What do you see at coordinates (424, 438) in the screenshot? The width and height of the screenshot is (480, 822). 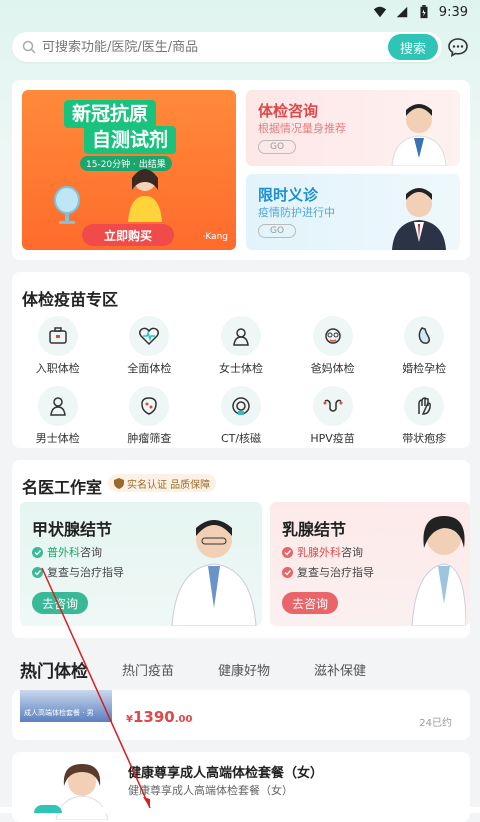 I see `category-label: 带状疱疹` at bounding box center [424, 438].